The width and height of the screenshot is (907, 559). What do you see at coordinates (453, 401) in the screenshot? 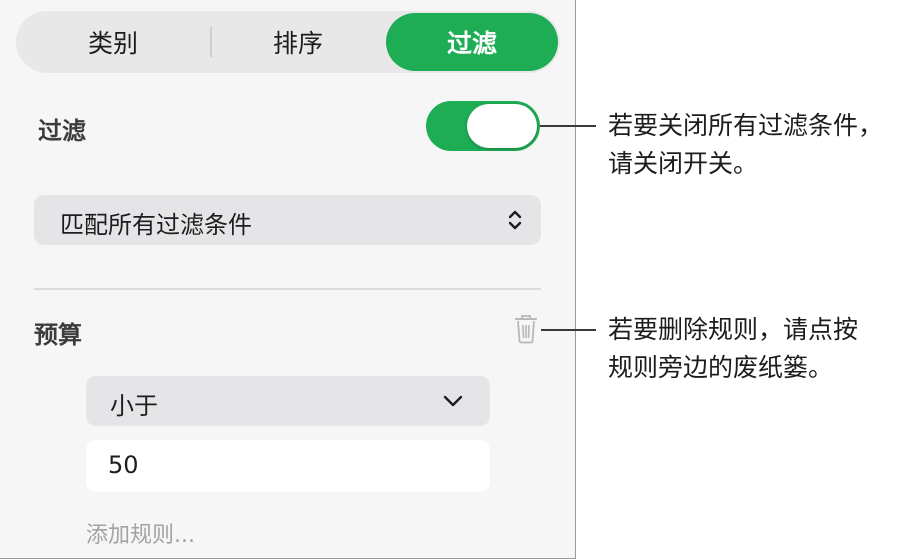
I see `chevron-down-icon` at bounding box center [453, 401].